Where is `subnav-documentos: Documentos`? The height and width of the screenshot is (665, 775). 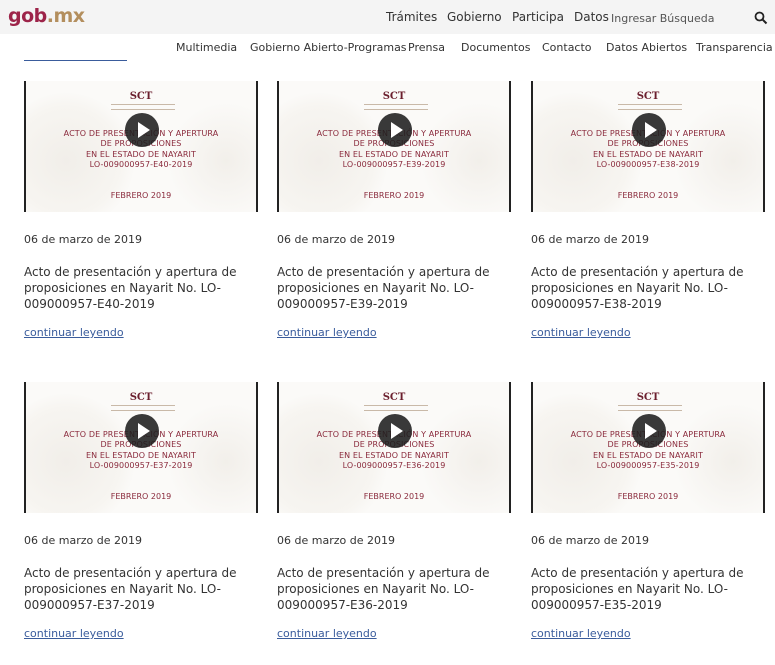
subnav-documentos: Documentos is located at coordinates (495, 47).